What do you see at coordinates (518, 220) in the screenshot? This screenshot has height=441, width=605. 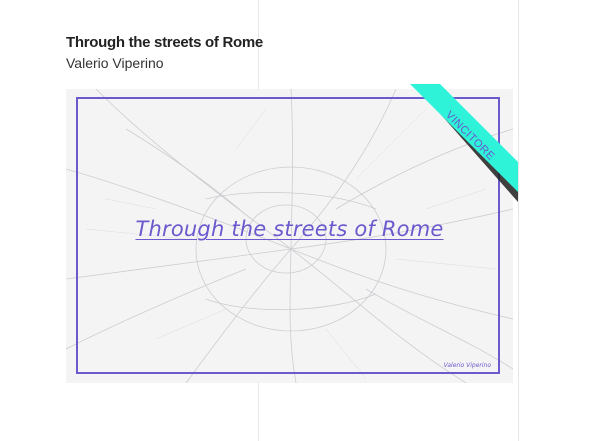 I see `column-divider-right` at bounding box center [518, 220].